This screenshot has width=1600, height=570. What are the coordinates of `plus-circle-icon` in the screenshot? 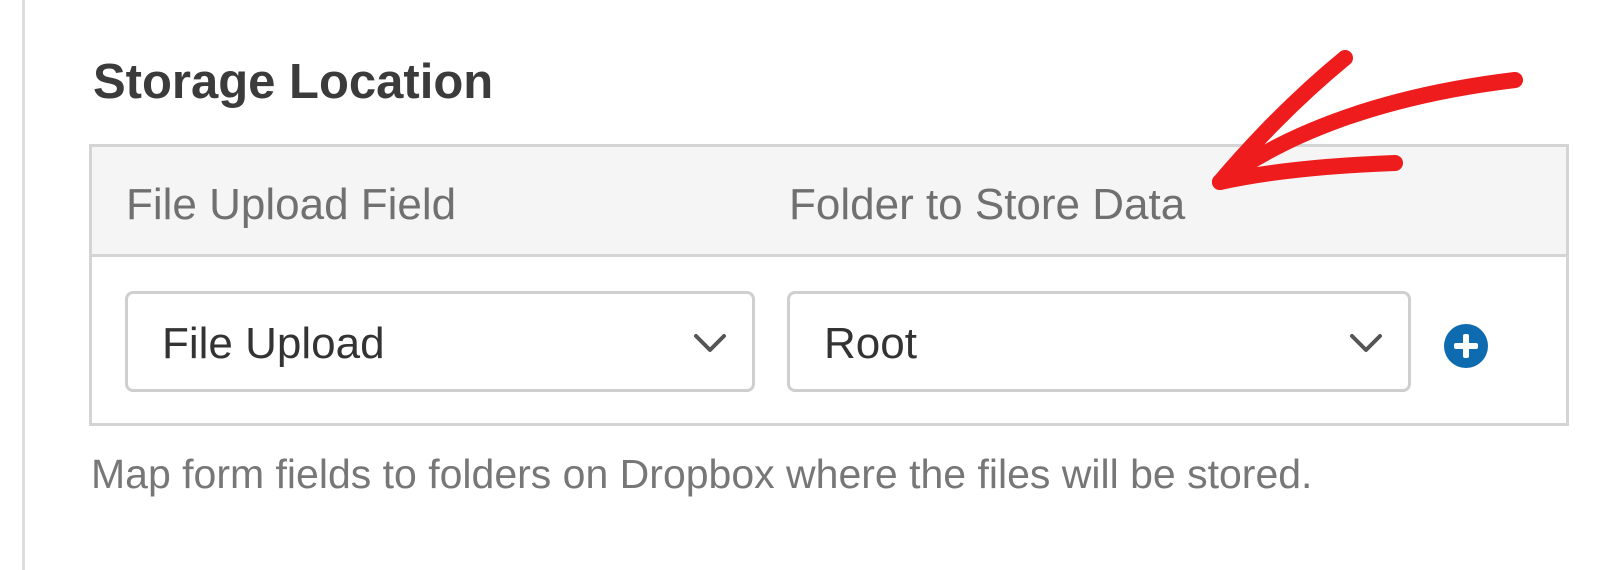 It's located at (1466, 346).